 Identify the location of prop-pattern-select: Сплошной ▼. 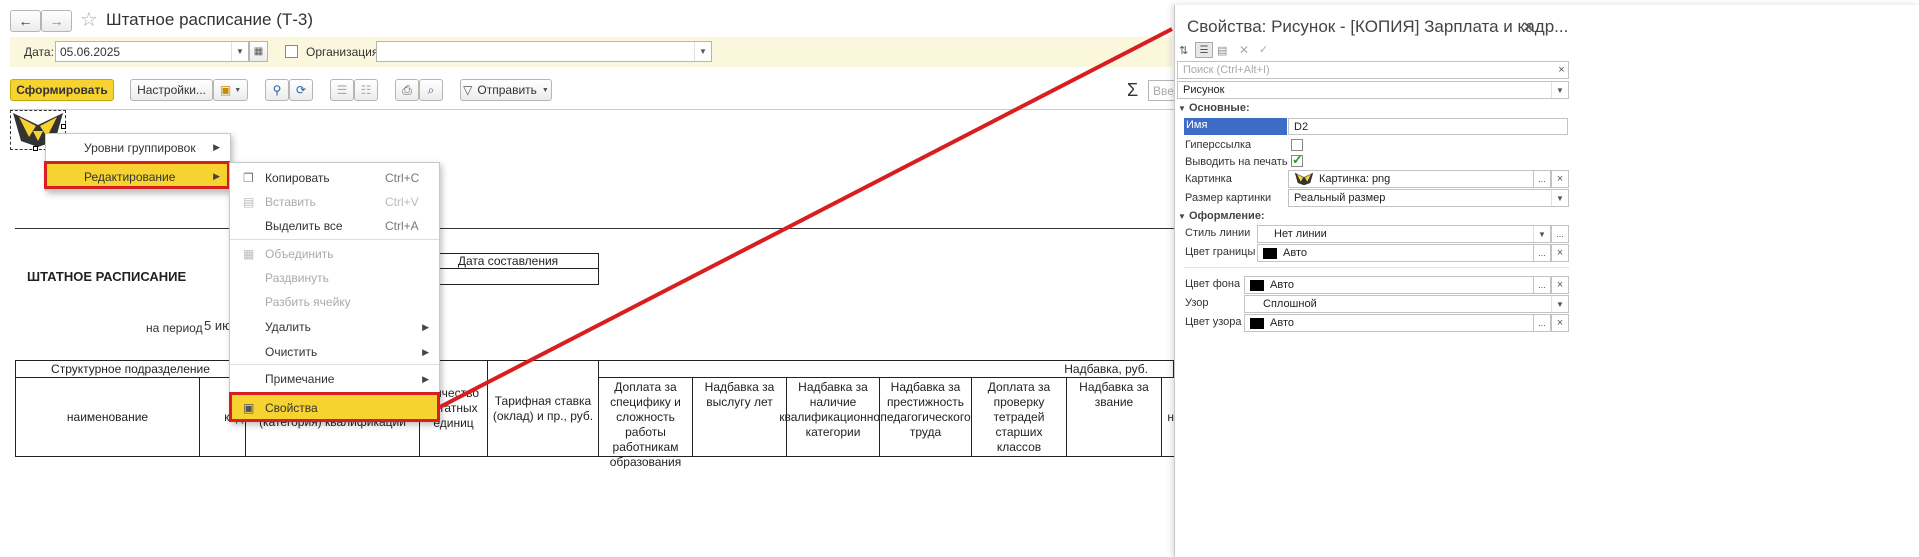
(1406, 304).